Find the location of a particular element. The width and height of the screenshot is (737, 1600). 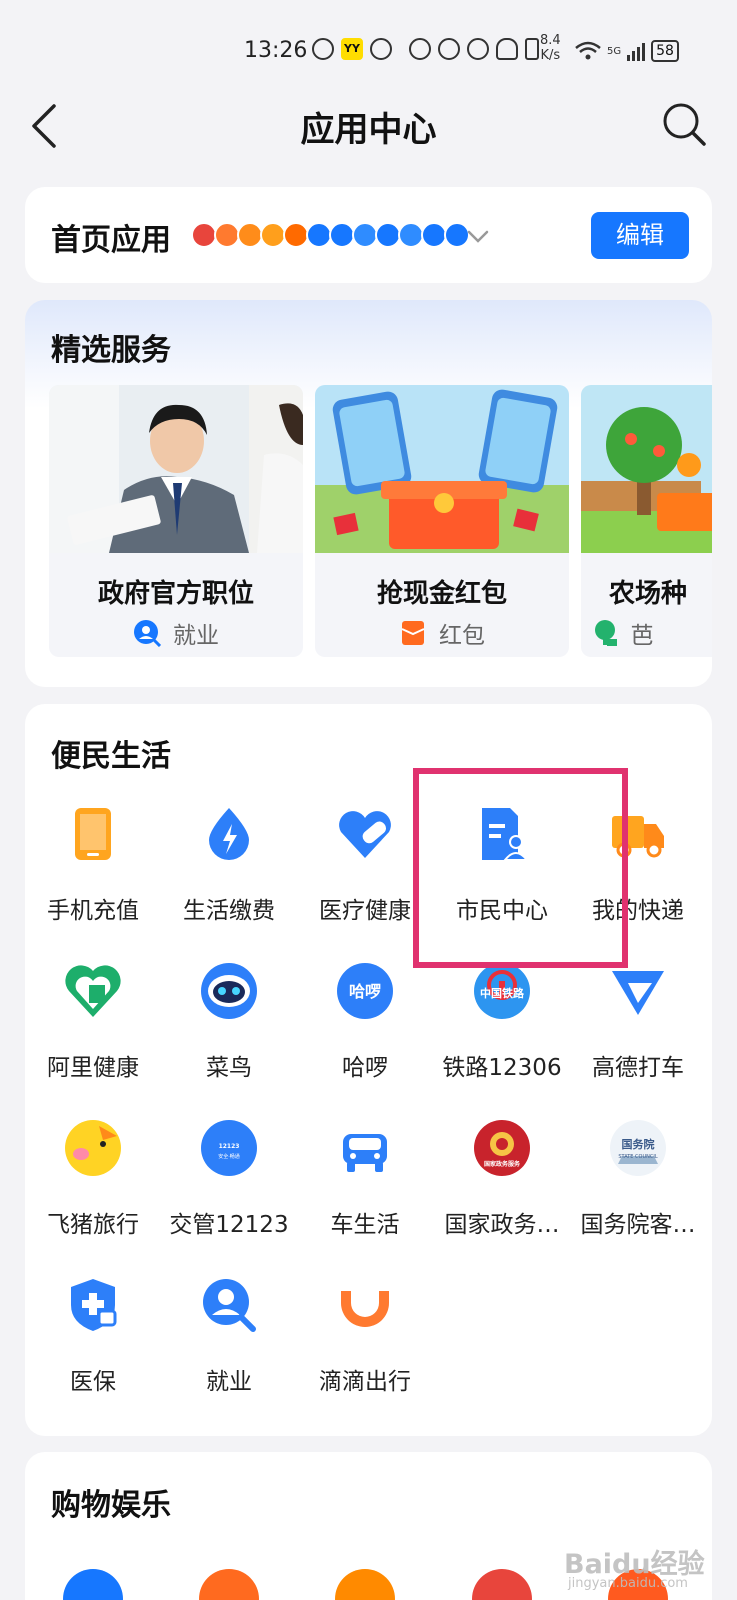

car-icon is located at coordinates (365, 1153).